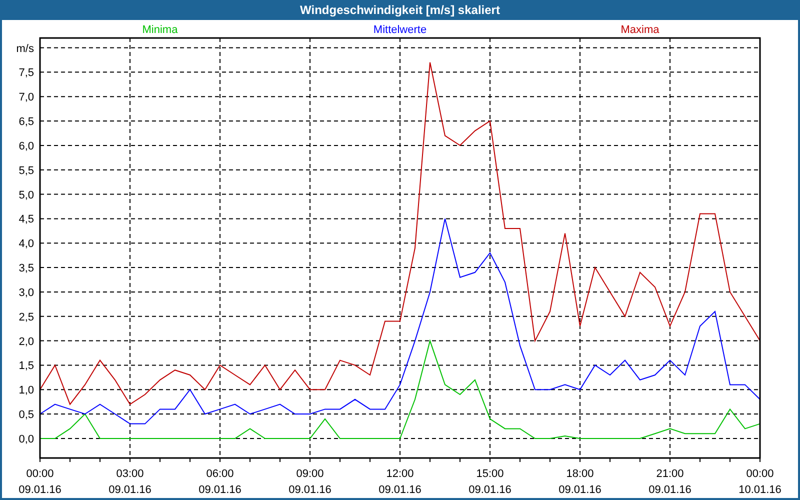  What do you see at coordinates (160, 30) in the screenshot?
I see `legend-label: Minima` at bounding box center [160, 30].